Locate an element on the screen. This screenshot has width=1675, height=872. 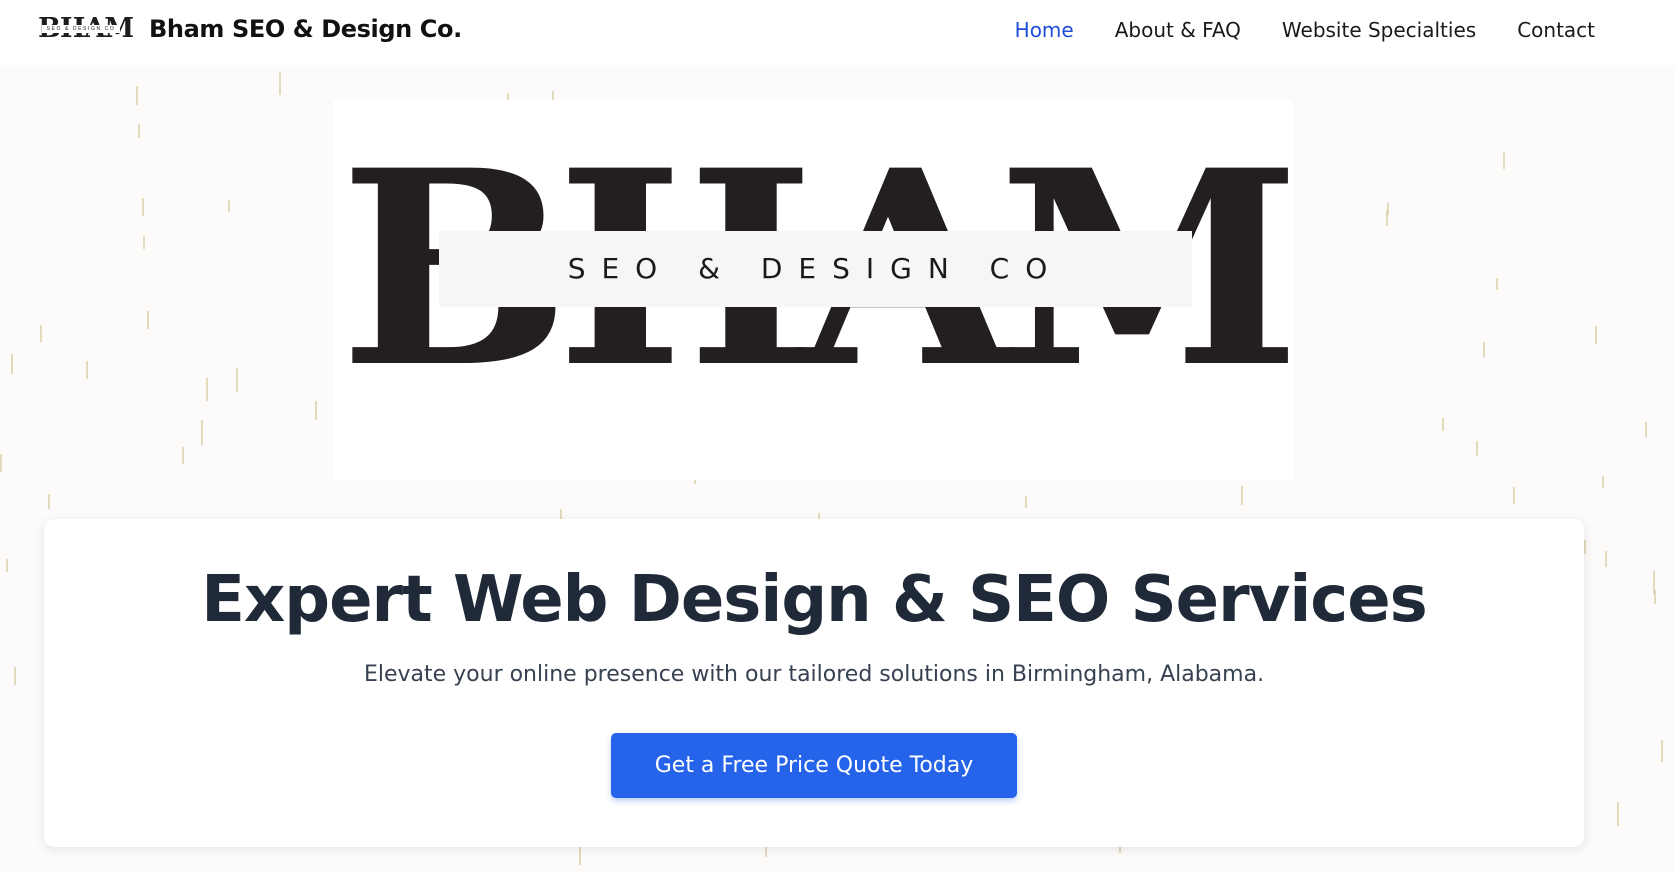
nav-website-specialties: Website Specialties is located at coordinates (1379, 30).